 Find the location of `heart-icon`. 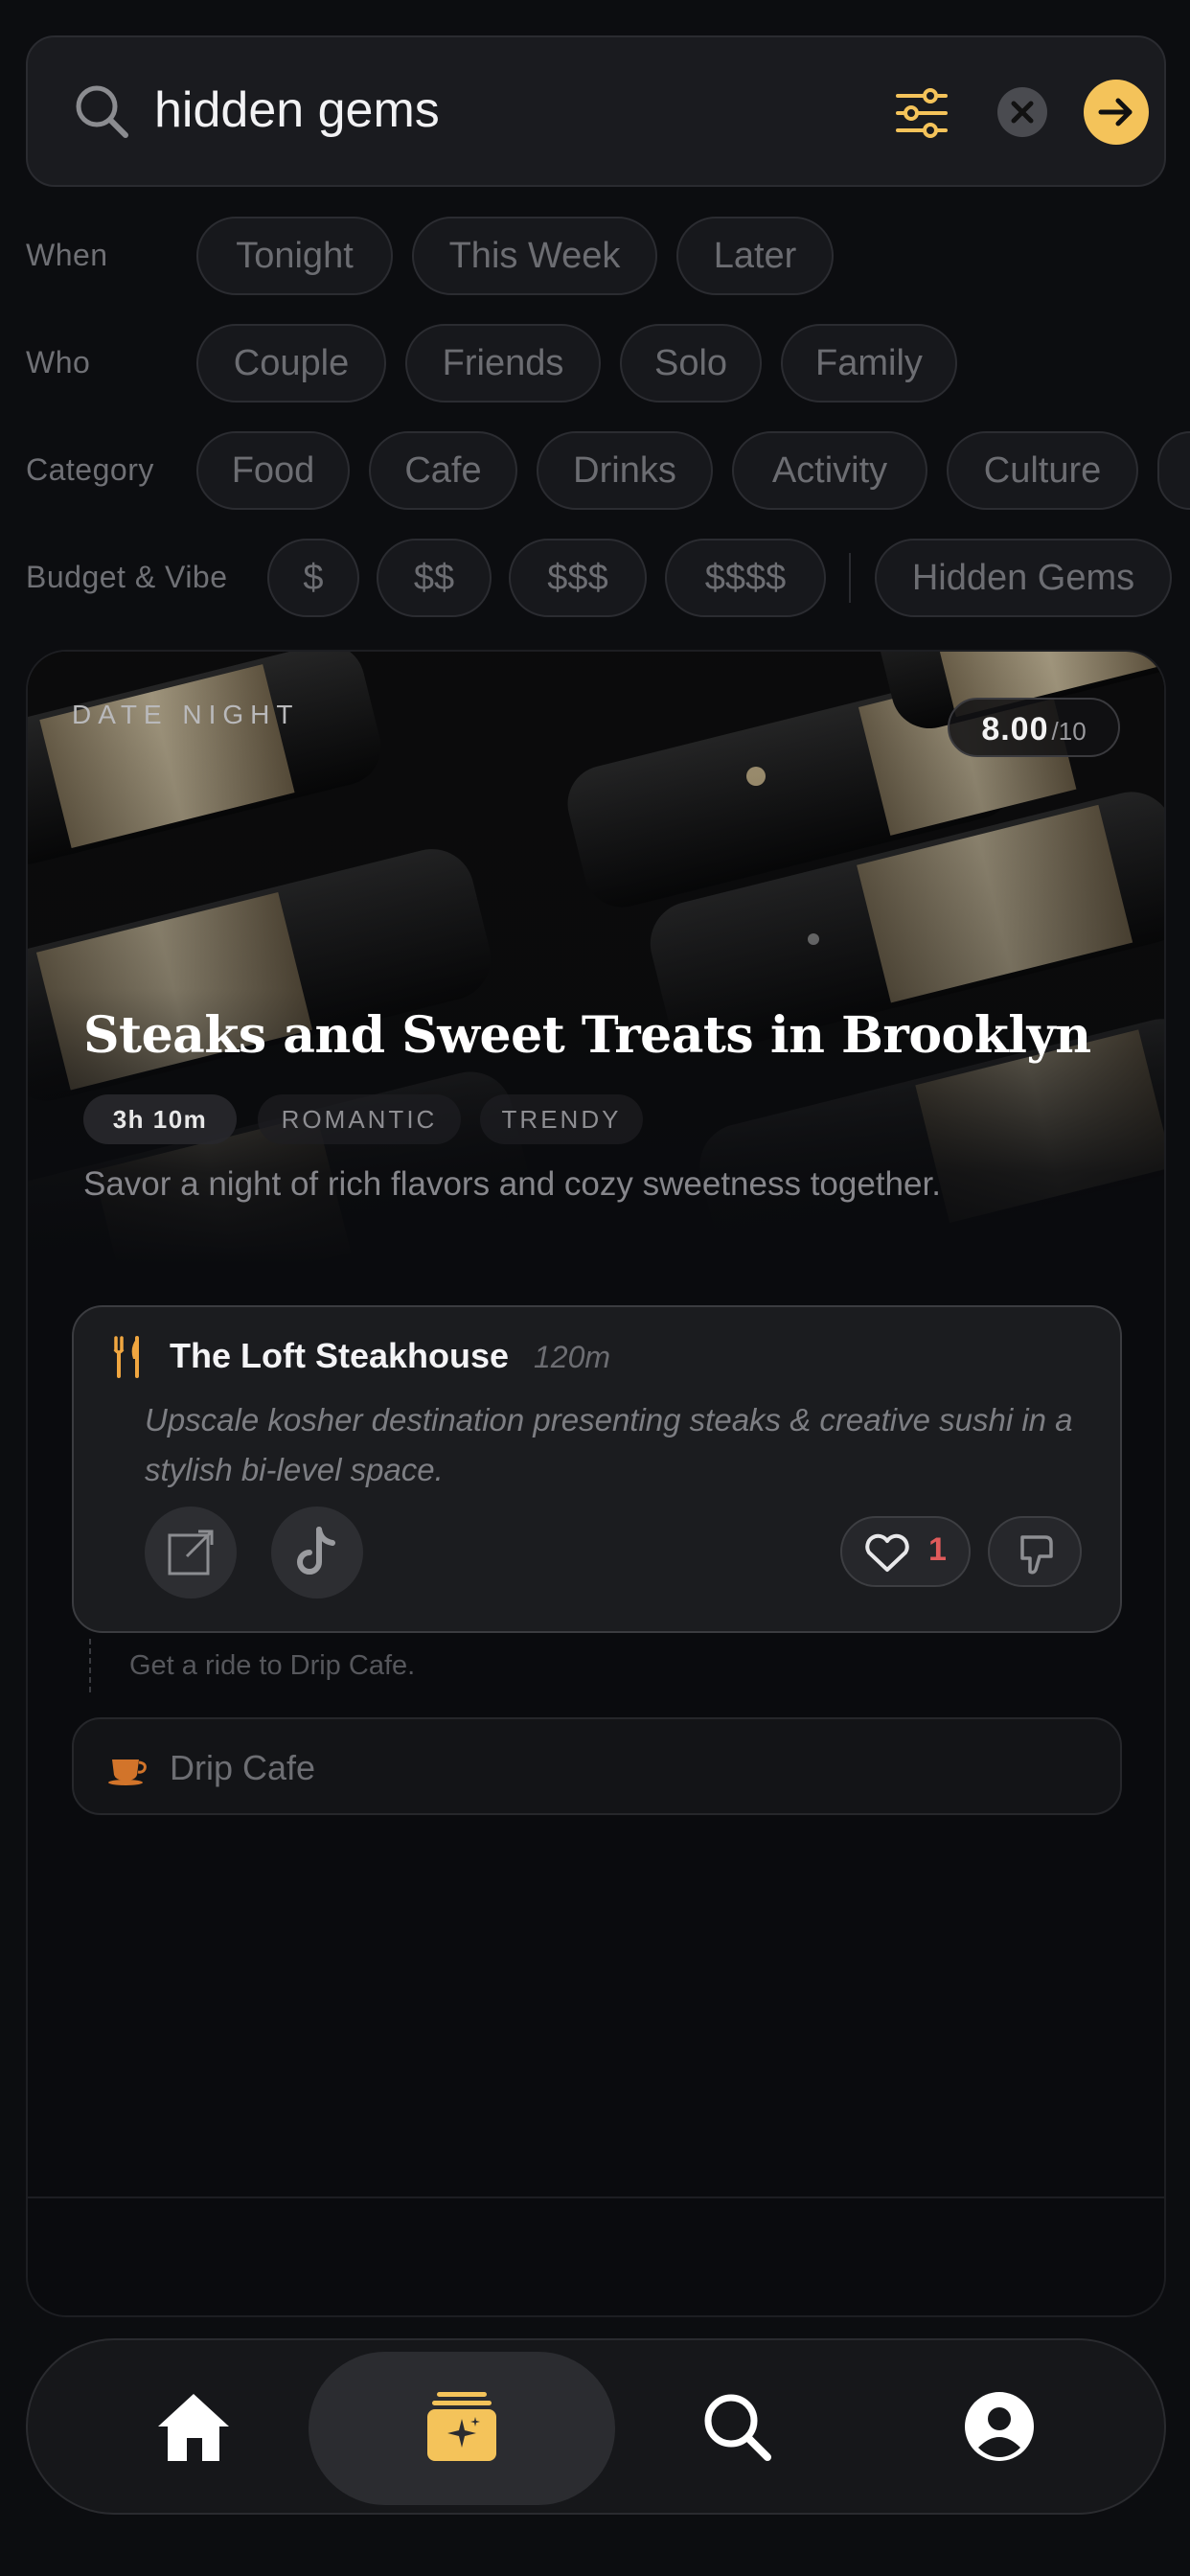

heart-icon is located at coordinates (887, 1552).